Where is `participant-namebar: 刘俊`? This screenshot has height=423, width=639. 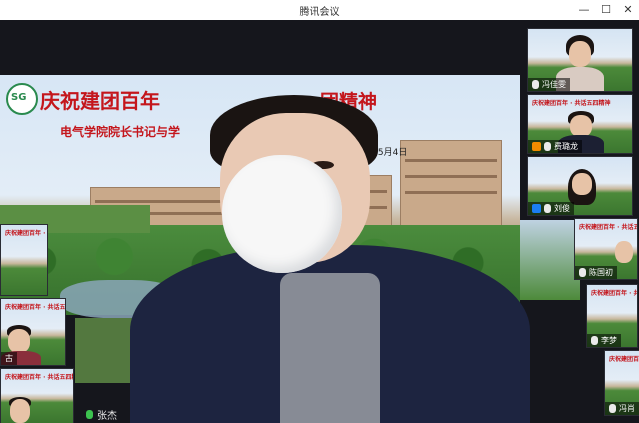 participant-namebar: 刘俊 is located at coordinates (551, 208).